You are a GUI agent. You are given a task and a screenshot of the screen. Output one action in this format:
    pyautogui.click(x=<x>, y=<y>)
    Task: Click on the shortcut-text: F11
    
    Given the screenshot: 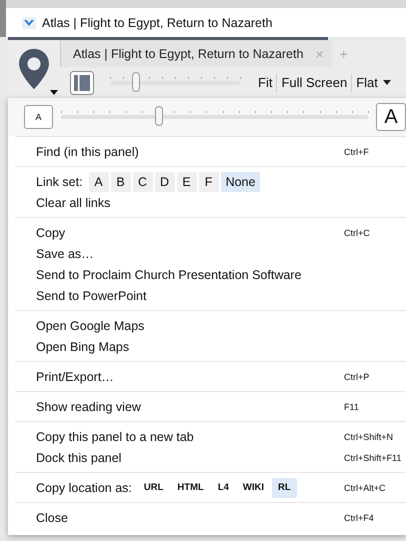 What is the action you would take?
    pyautogui.click(x=352, y=407)
    